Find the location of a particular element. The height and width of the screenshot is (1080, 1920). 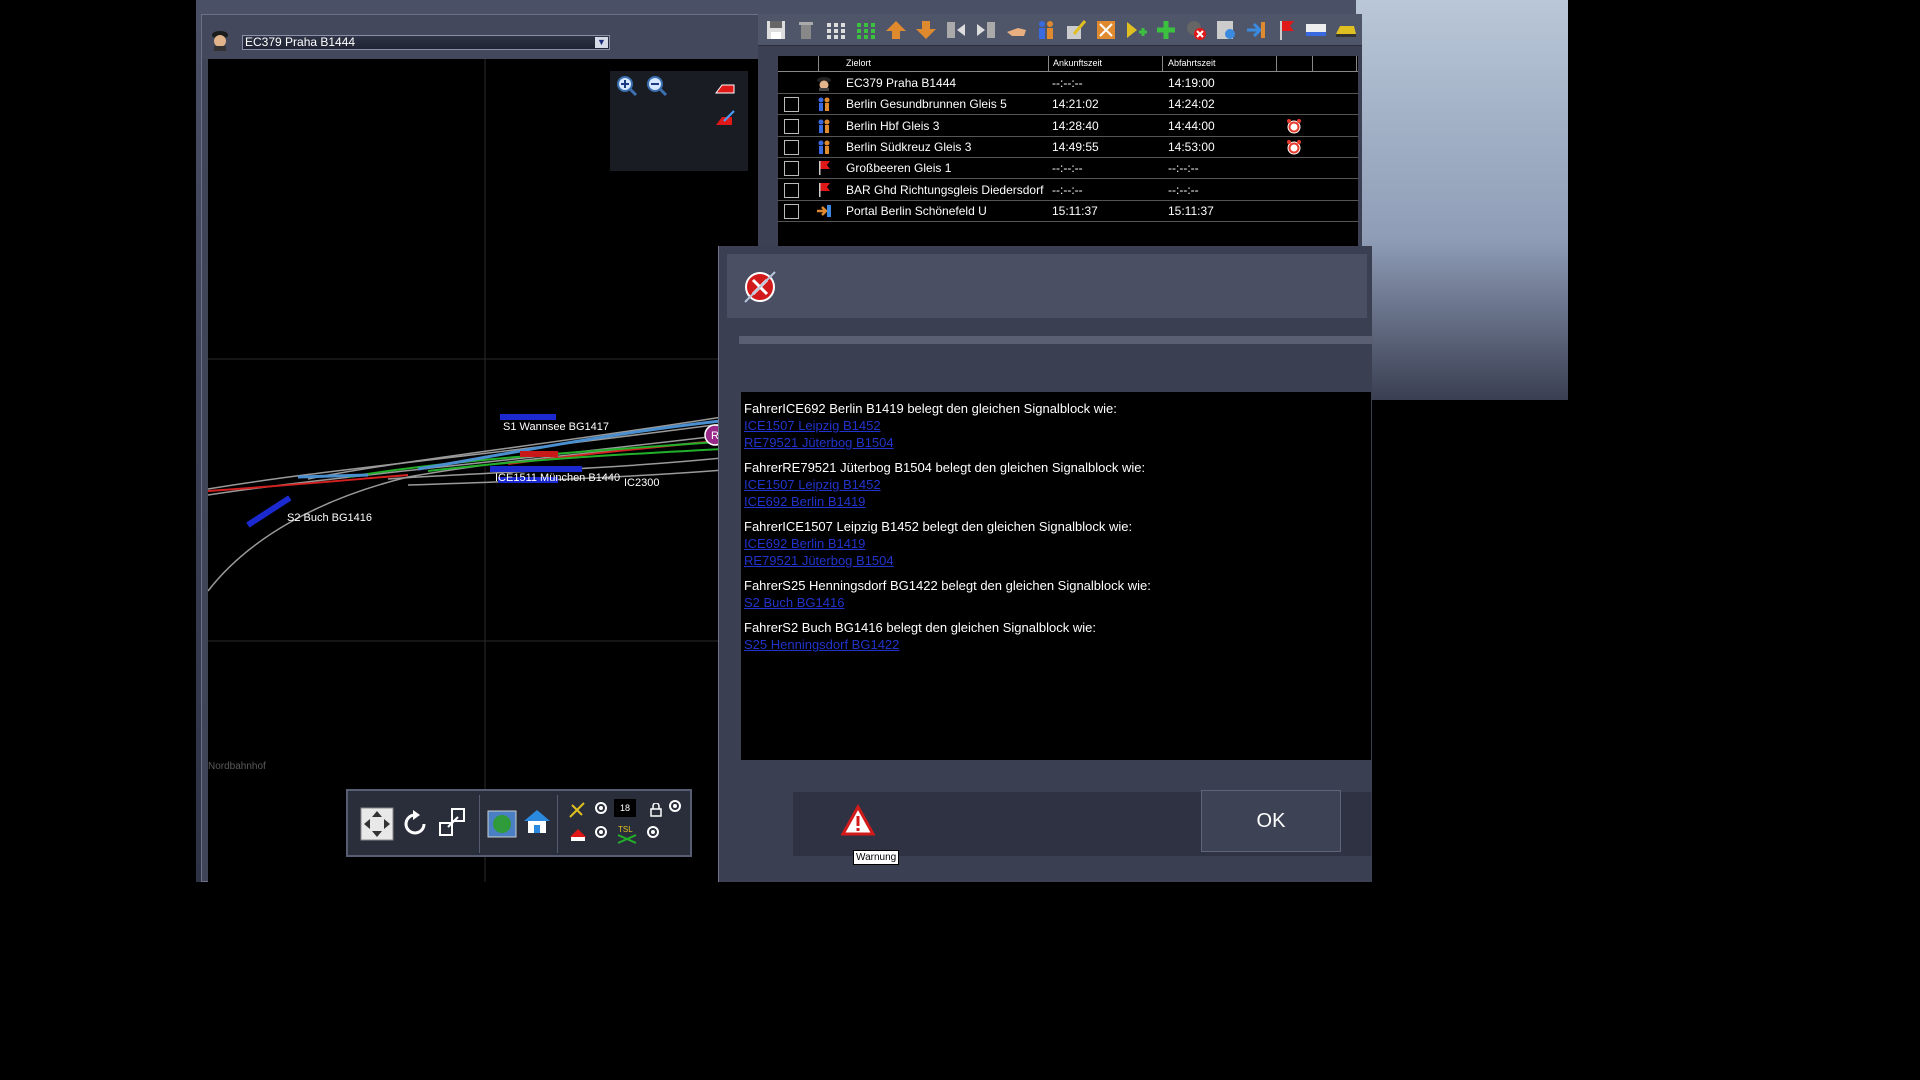

junction-icon is located at coordinates (1106, 30).